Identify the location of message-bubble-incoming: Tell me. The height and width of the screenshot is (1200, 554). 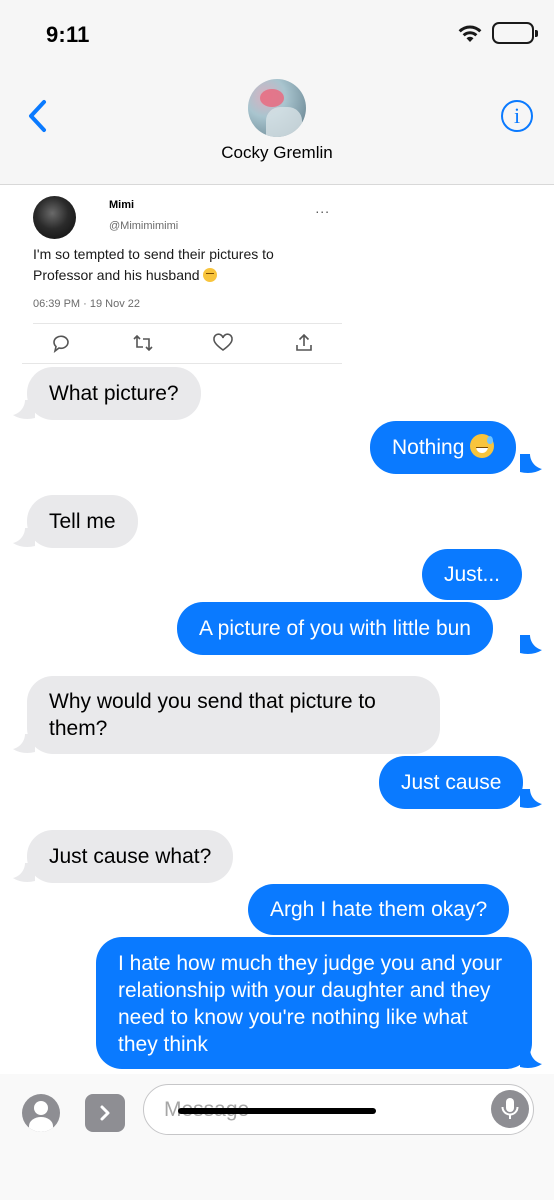
(82, 521).